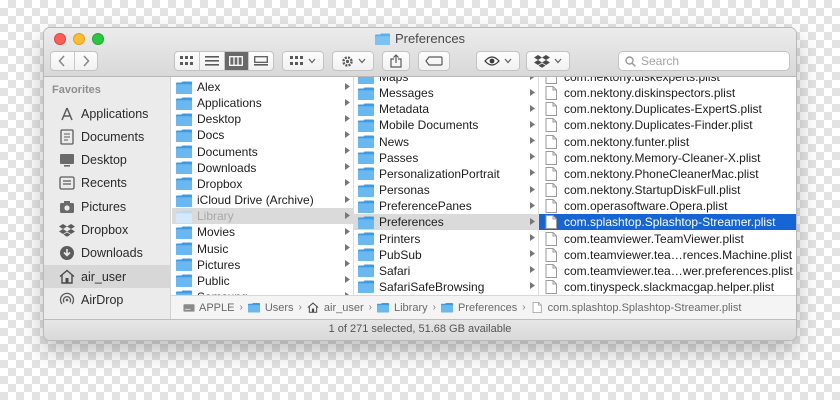 This screenshot has width=840, height=400. I want to click on forward-button, so click(86, 61).